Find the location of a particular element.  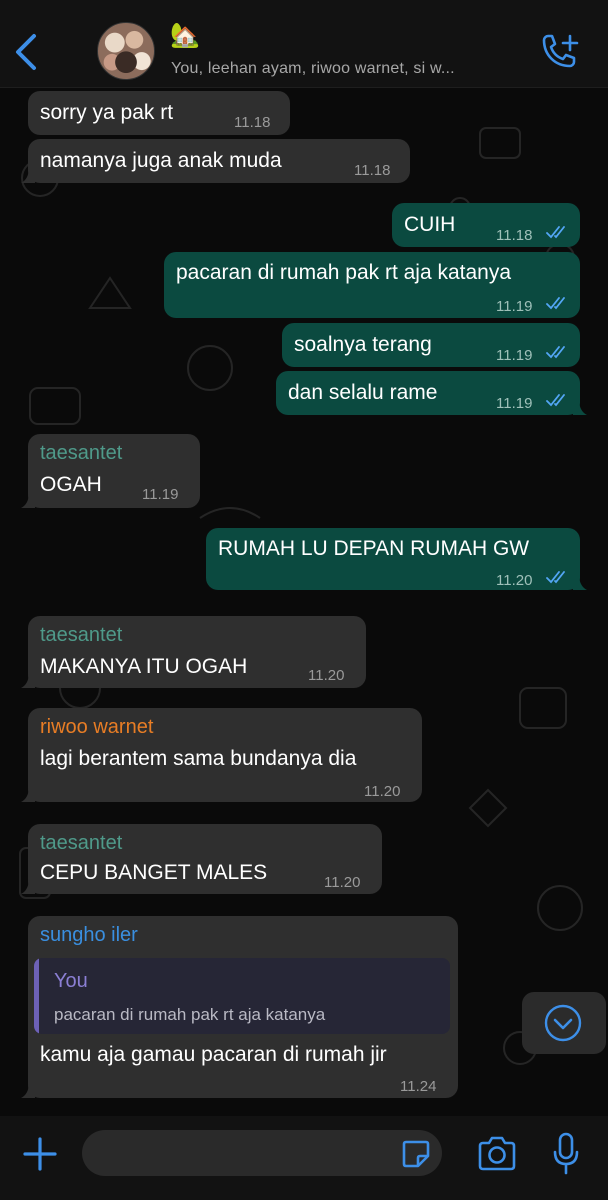

quoted-reply: You pacaran di rumah pak rt aja katanya is located at coordinates (242, 996).